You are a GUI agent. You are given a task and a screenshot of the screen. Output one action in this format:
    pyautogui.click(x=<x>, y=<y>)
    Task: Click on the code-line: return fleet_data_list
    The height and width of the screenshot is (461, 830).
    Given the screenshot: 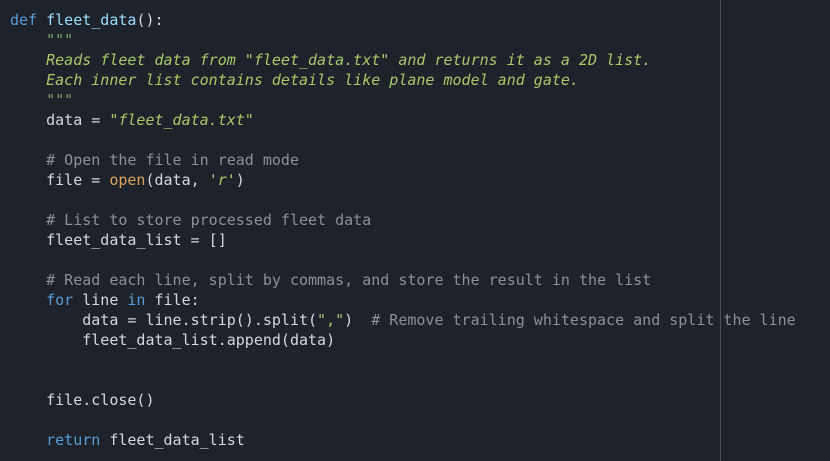 What is the action you would take?
    pyautogui.click(x=403, y=440)
    